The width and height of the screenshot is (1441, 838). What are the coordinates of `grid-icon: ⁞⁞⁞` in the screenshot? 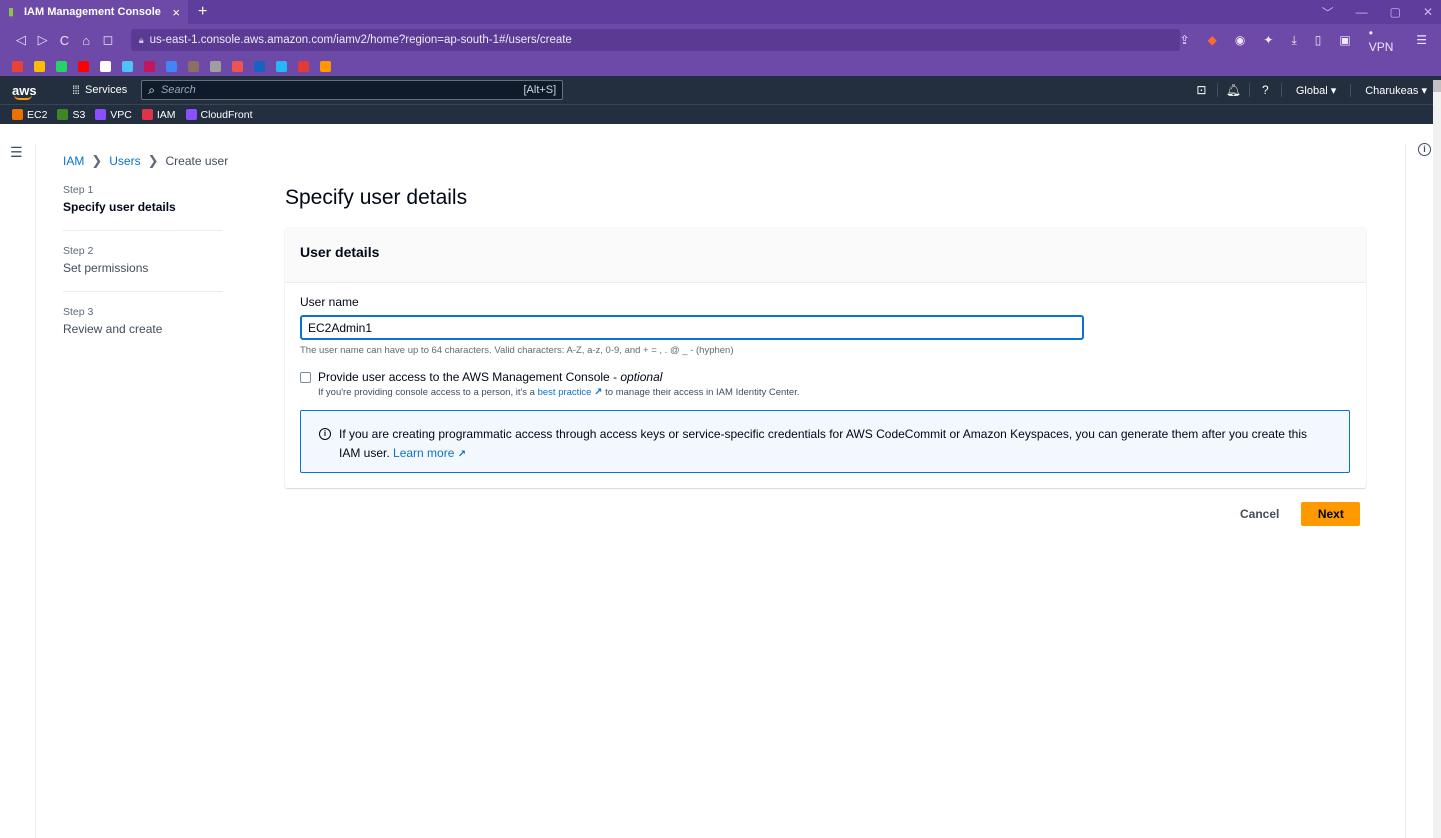 It's located at (76, 90).